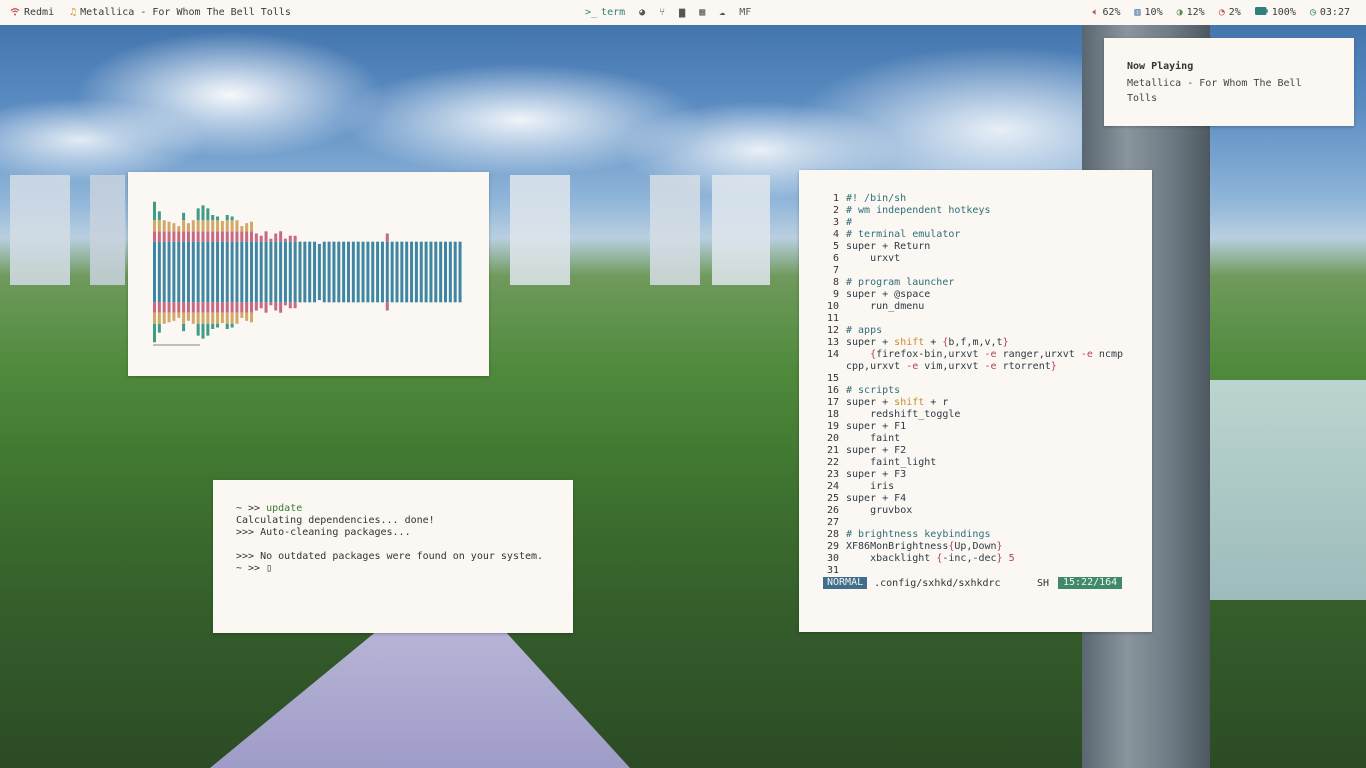 The height and width of the screenshot is (768, 1366). Describe the element at coordinates (605, 12) in the screenshot. I see `workspace-1: >_ term` at that location.